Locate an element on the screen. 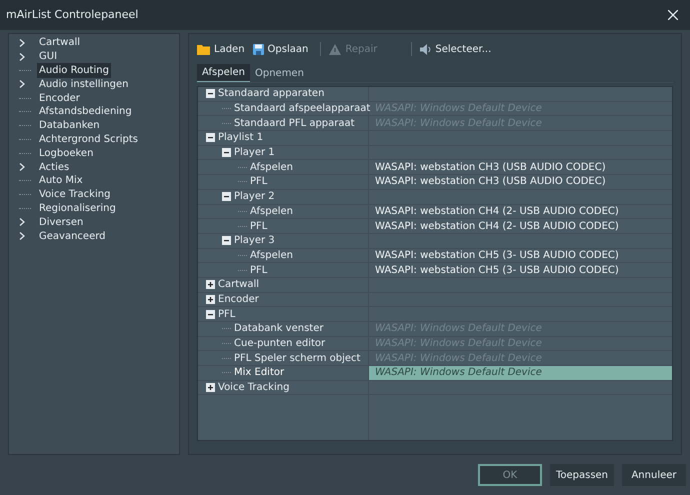 The image size is (690, 495). sidebar-item: Voice Tracking is located at coordinates (74, 194).